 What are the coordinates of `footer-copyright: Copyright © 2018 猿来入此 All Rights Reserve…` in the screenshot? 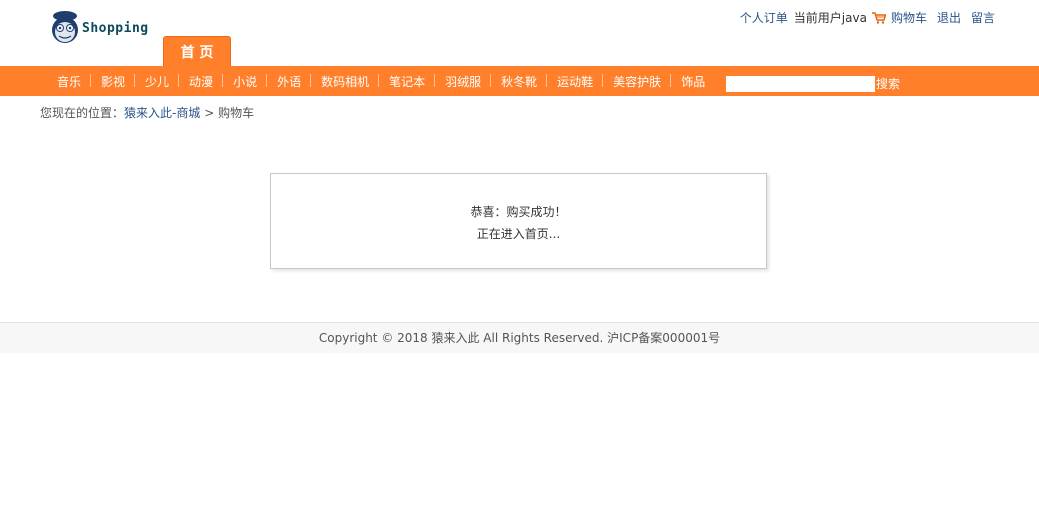 It's located at (519, 338).